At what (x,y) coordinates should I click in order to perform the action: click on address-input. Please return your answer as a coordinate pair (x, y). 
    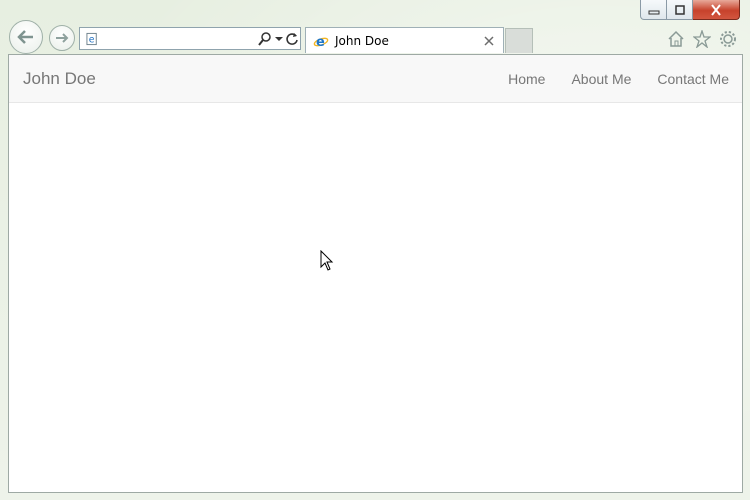
    Looking at the image, I should click on (178, 38).